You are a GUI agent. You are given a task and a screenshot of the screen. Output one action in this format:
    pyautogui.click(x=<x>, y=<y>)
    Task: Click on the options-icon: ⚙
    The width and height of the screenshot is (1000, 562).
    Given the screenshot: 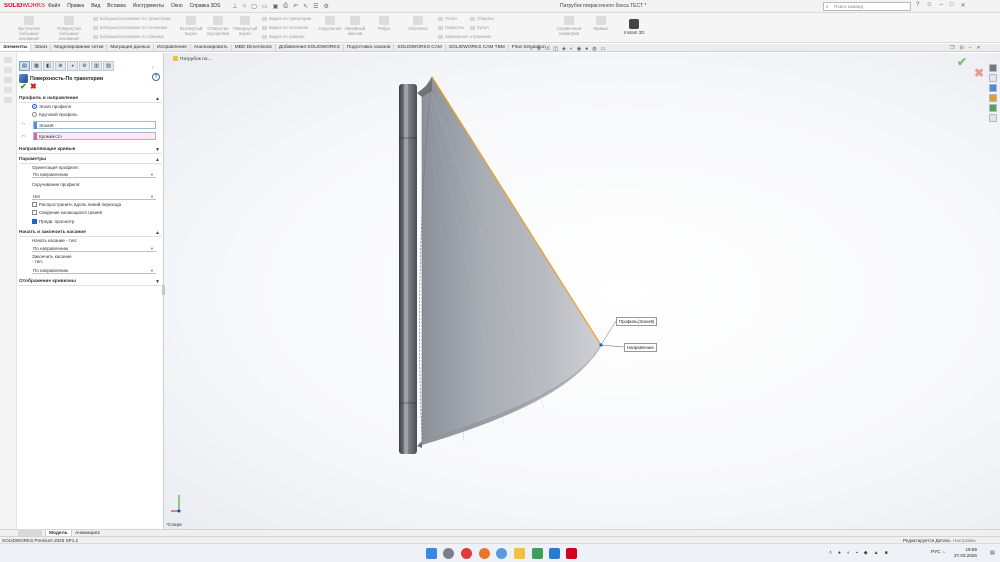 What is the action you would take?
    pyautogui.click(x=326, y=6)
    